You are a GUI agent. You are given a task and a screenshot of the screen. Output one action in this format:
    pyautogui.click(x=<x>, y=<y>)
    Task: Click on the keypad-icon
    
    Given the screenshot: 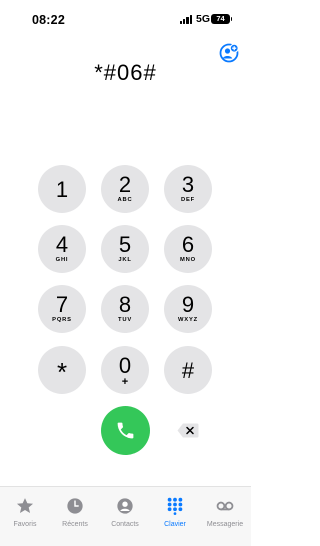 What is the action you would take?
    pyautogui.click(x=175, y=506)
    